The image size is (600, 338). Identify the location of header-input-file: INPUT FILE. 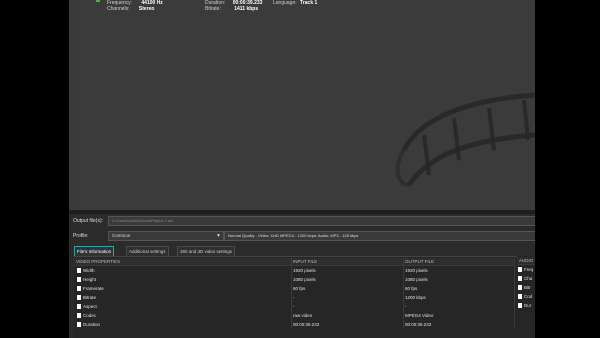
(347, 262).